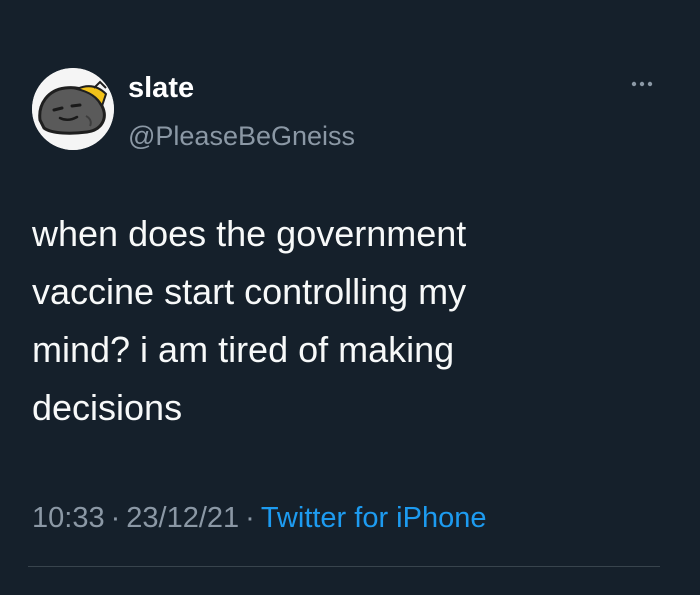 The width and height of the screenshot is (700, 595). I want to click on more-options-button, so click(642, 84).